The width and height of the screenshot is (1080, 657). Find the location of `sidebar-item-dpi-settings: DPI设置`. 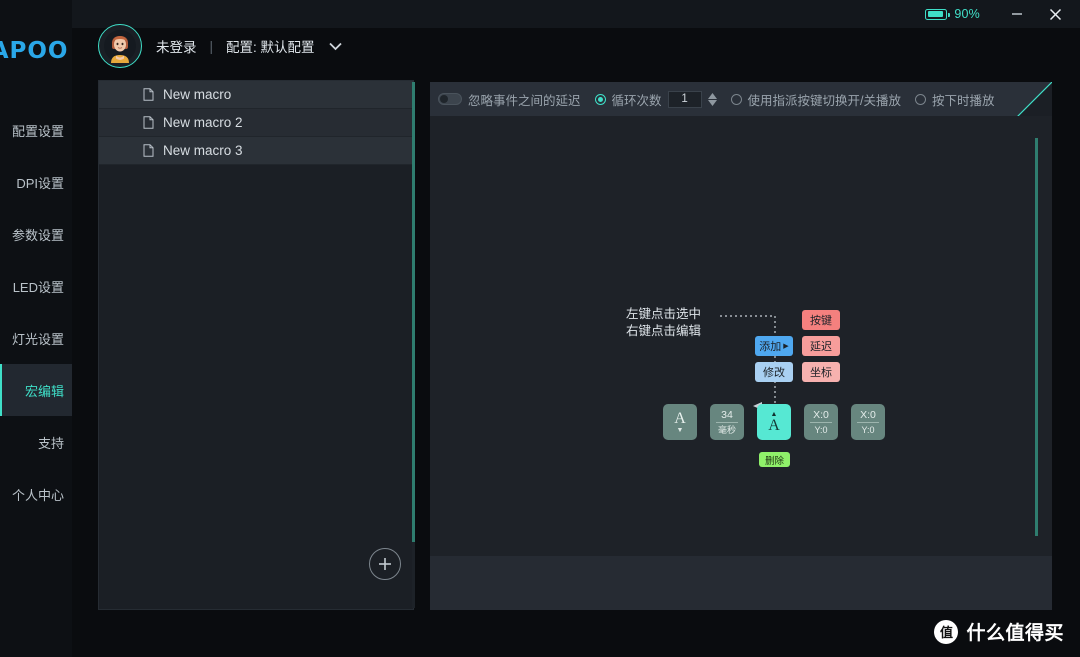

sidebar-item-dpi-settings: DPI设置 is located at coordinates (36, 182).